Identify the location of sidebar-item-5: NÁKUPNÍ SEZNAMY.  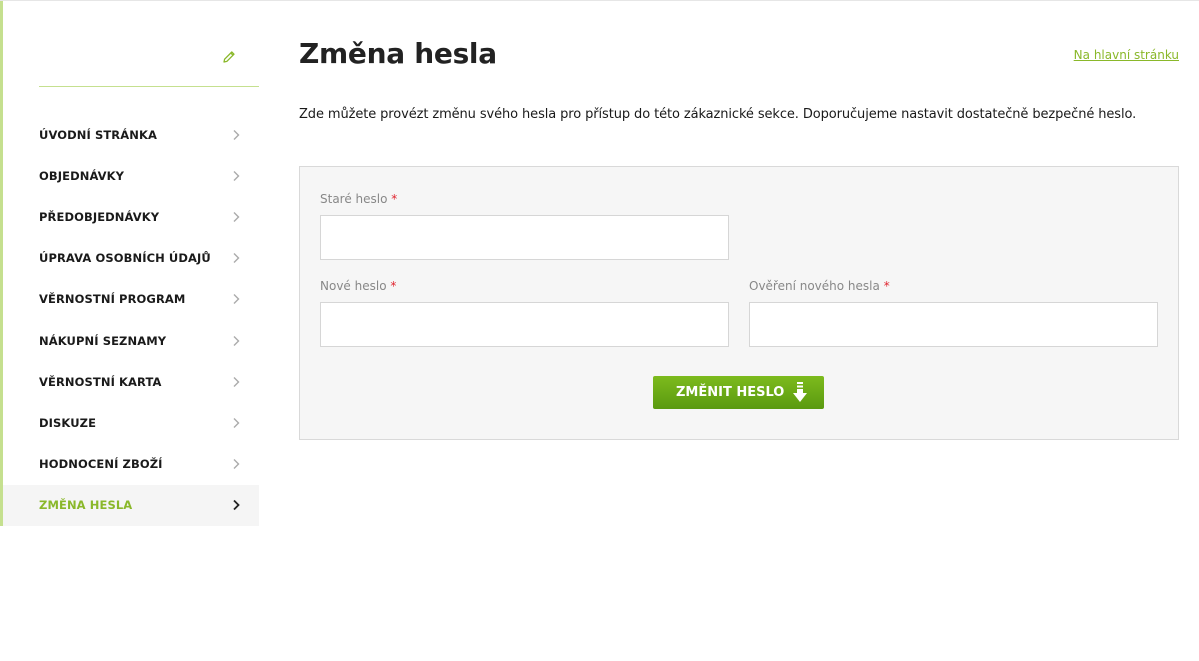
(131, 340).